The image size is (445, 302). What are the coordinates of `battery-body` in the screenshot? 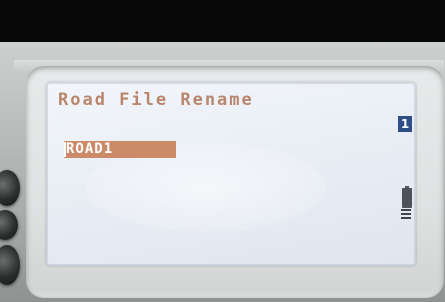 It's located at (407, 198).